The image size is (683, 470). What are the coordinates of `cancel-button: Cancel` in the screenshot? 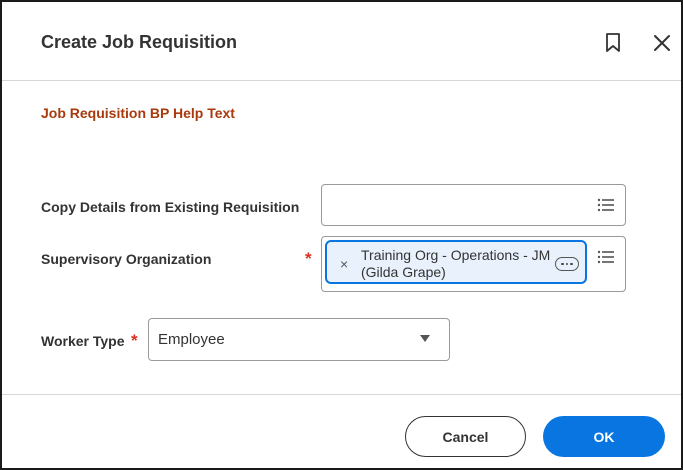 It's located at (465, 436).